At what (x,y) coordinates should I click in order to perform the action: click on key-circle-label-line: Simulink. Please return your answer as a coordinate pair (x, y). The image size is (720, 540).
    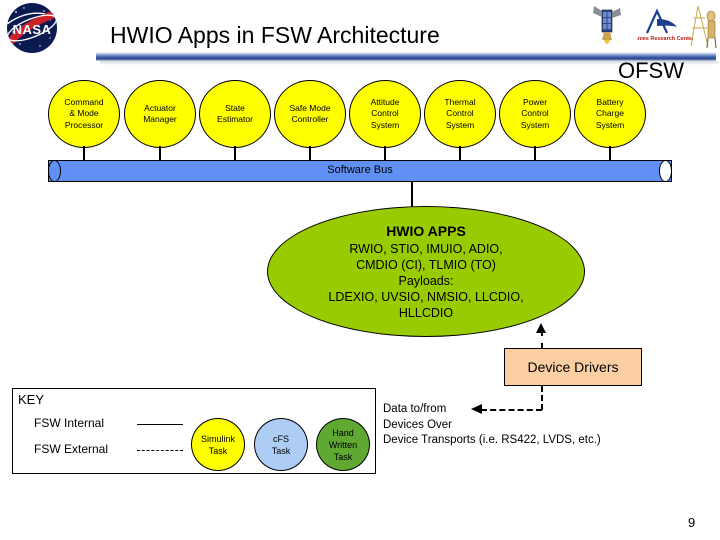
    Looking at the image, I should click on (217, 438).